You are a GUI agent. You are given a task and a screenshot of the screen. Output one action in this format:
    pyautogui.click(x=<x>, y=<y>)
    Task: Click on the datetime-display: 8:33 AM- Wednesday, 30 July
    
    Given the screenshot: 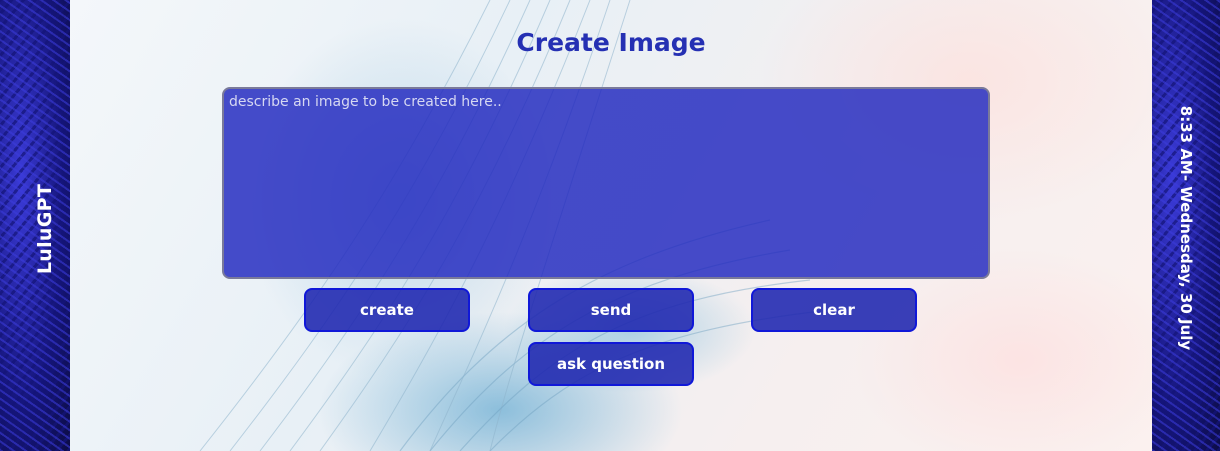 What is the action you would take?
    pyautogui.click(x=1186, y=228)
    